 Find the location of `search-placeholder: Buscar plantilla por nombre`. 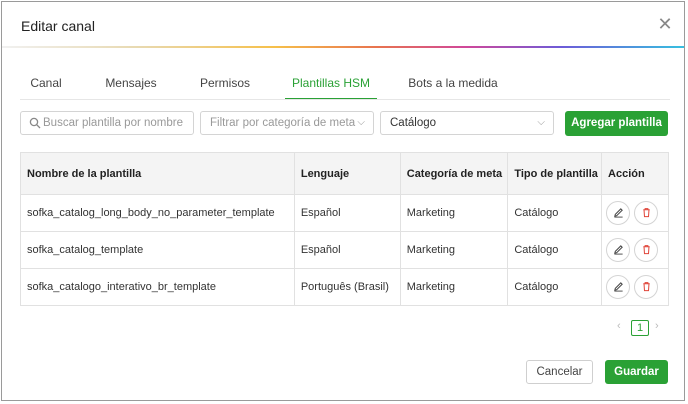

search-placeholder: Buscar plantilla por nombre is located at coordinates (113, 123).